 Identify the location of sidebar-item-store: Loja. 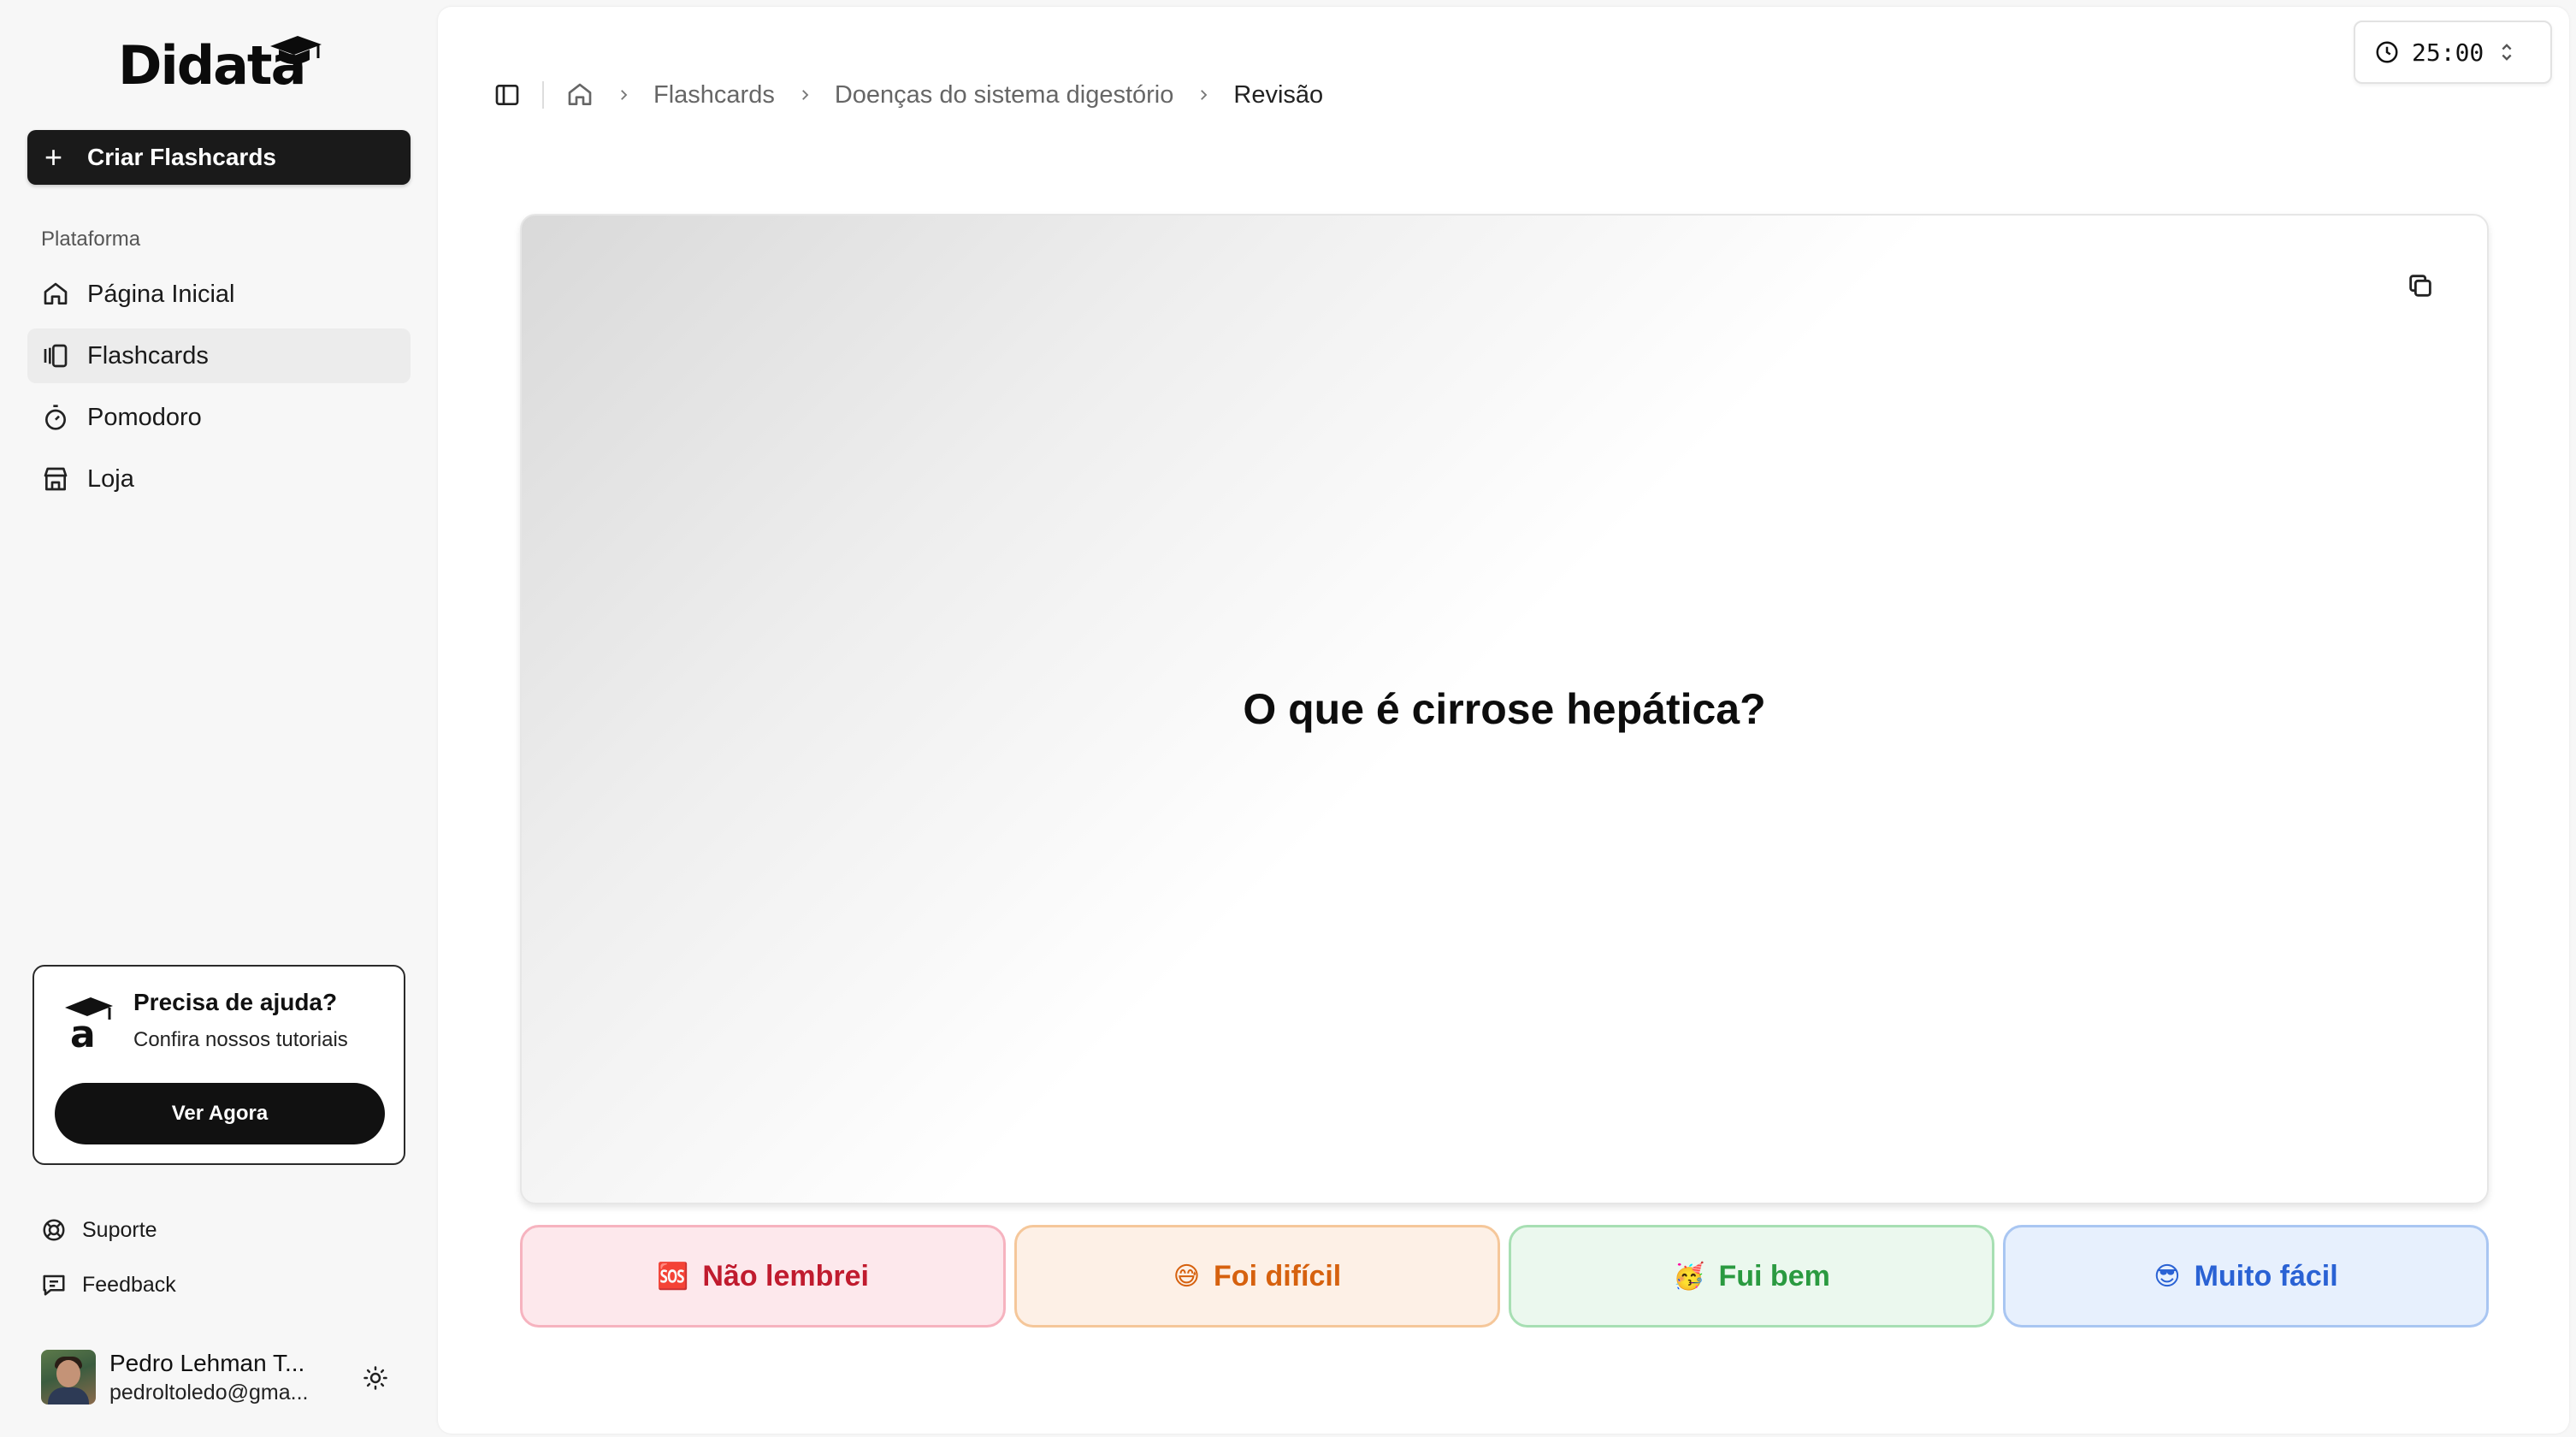
(219, 479).